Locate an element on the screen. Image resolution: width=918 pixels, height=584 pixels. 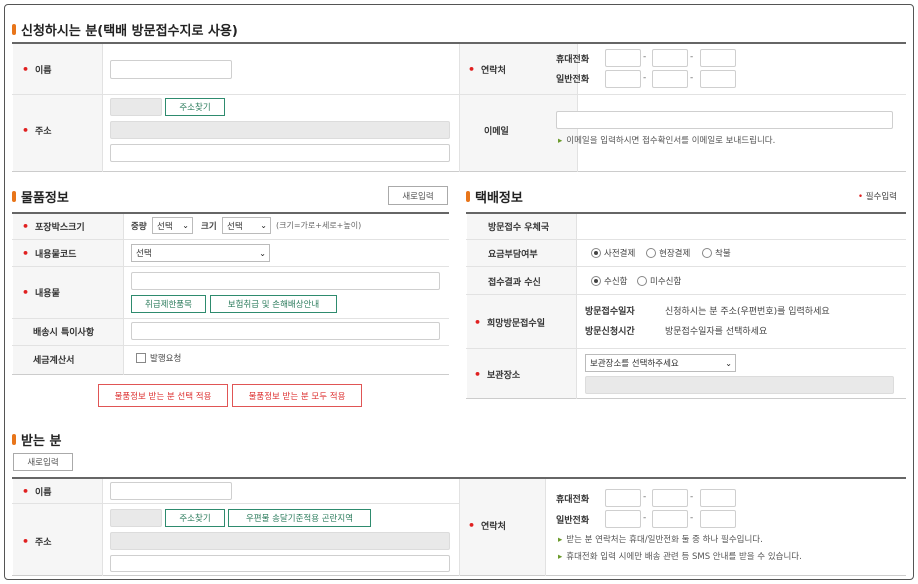
delivery-note-label: 배송시 특이사항 is located at coordinates (64, 333).